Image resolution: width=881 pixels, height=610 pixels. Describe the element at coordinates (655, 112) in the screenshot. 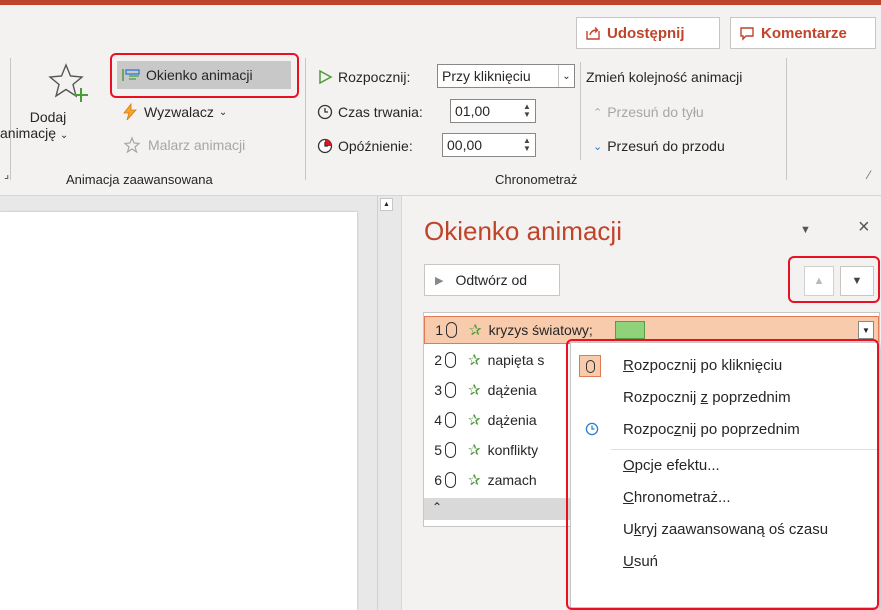

I see `move-earlier-label: Przesuń do tyłu` at that location.